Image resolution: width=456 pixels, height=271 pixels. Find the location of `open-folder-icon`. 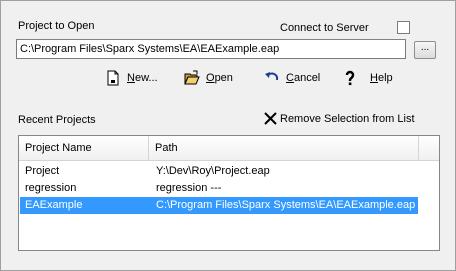

open-folder-icon is located at coordinates (192, 78).